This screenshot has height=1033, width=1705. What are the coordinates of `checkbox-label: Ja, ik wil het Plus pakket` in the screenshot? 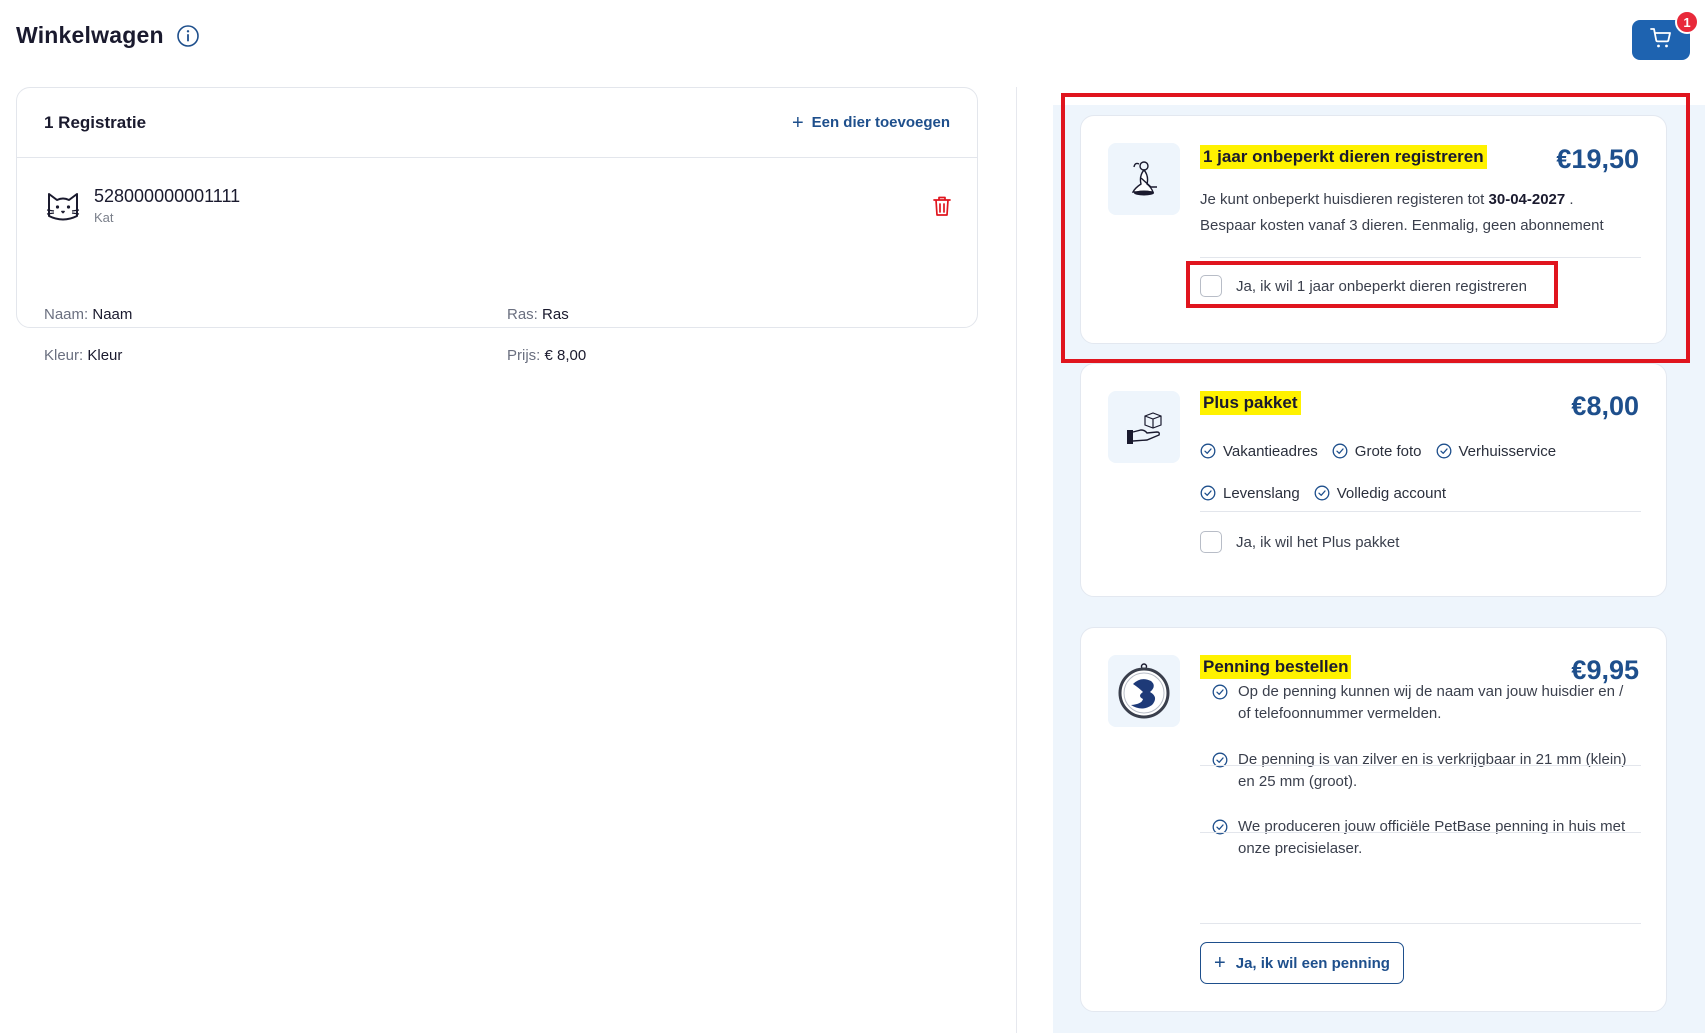 It's located at (1318, 542).